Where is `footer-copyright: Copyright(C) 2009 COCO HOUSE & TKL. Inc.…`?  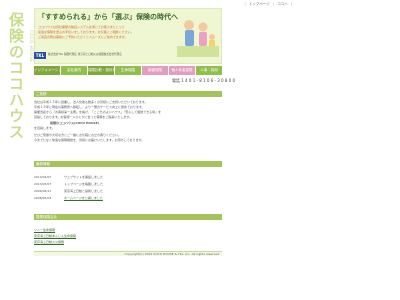
footer-copyright: Copyright(C) 2009 COCO HOUSE & TKL. Inc.… is located at coordinates (128, 253).